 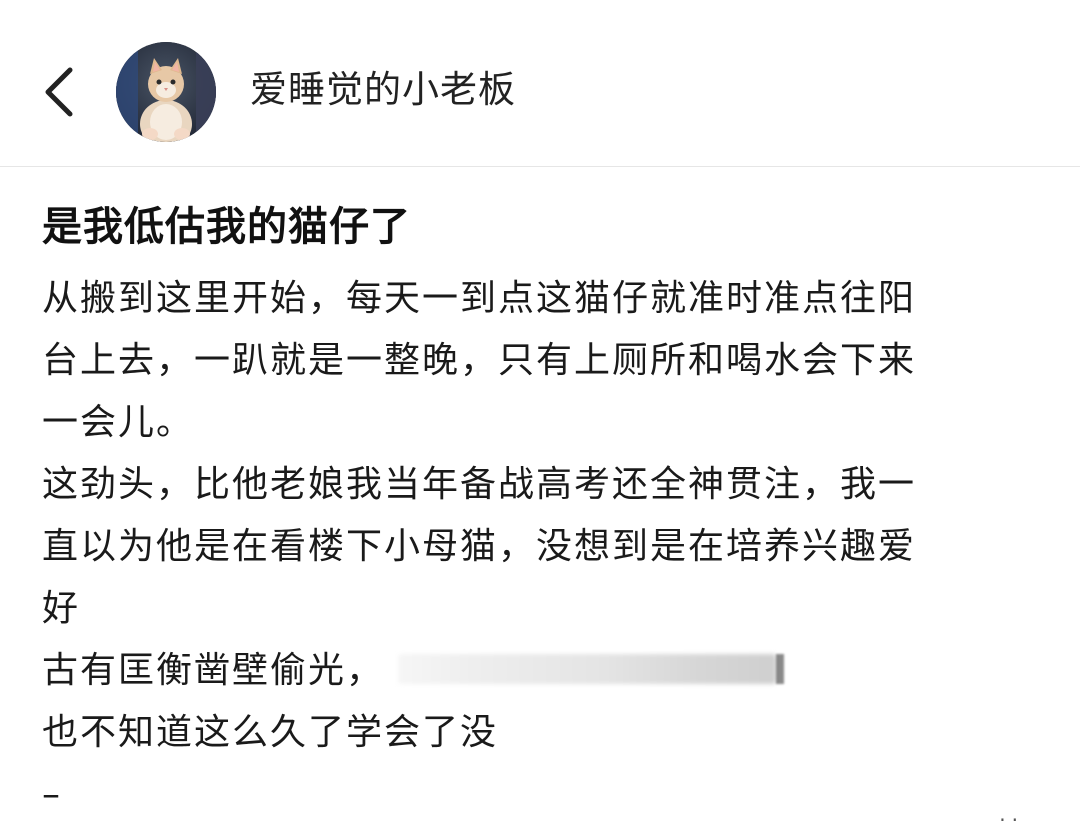 What do you see at coordinates (226, 227) in the screenshot?
I see `post-title: 是我低估我的猫仔了` at bounding box center [226, 227].